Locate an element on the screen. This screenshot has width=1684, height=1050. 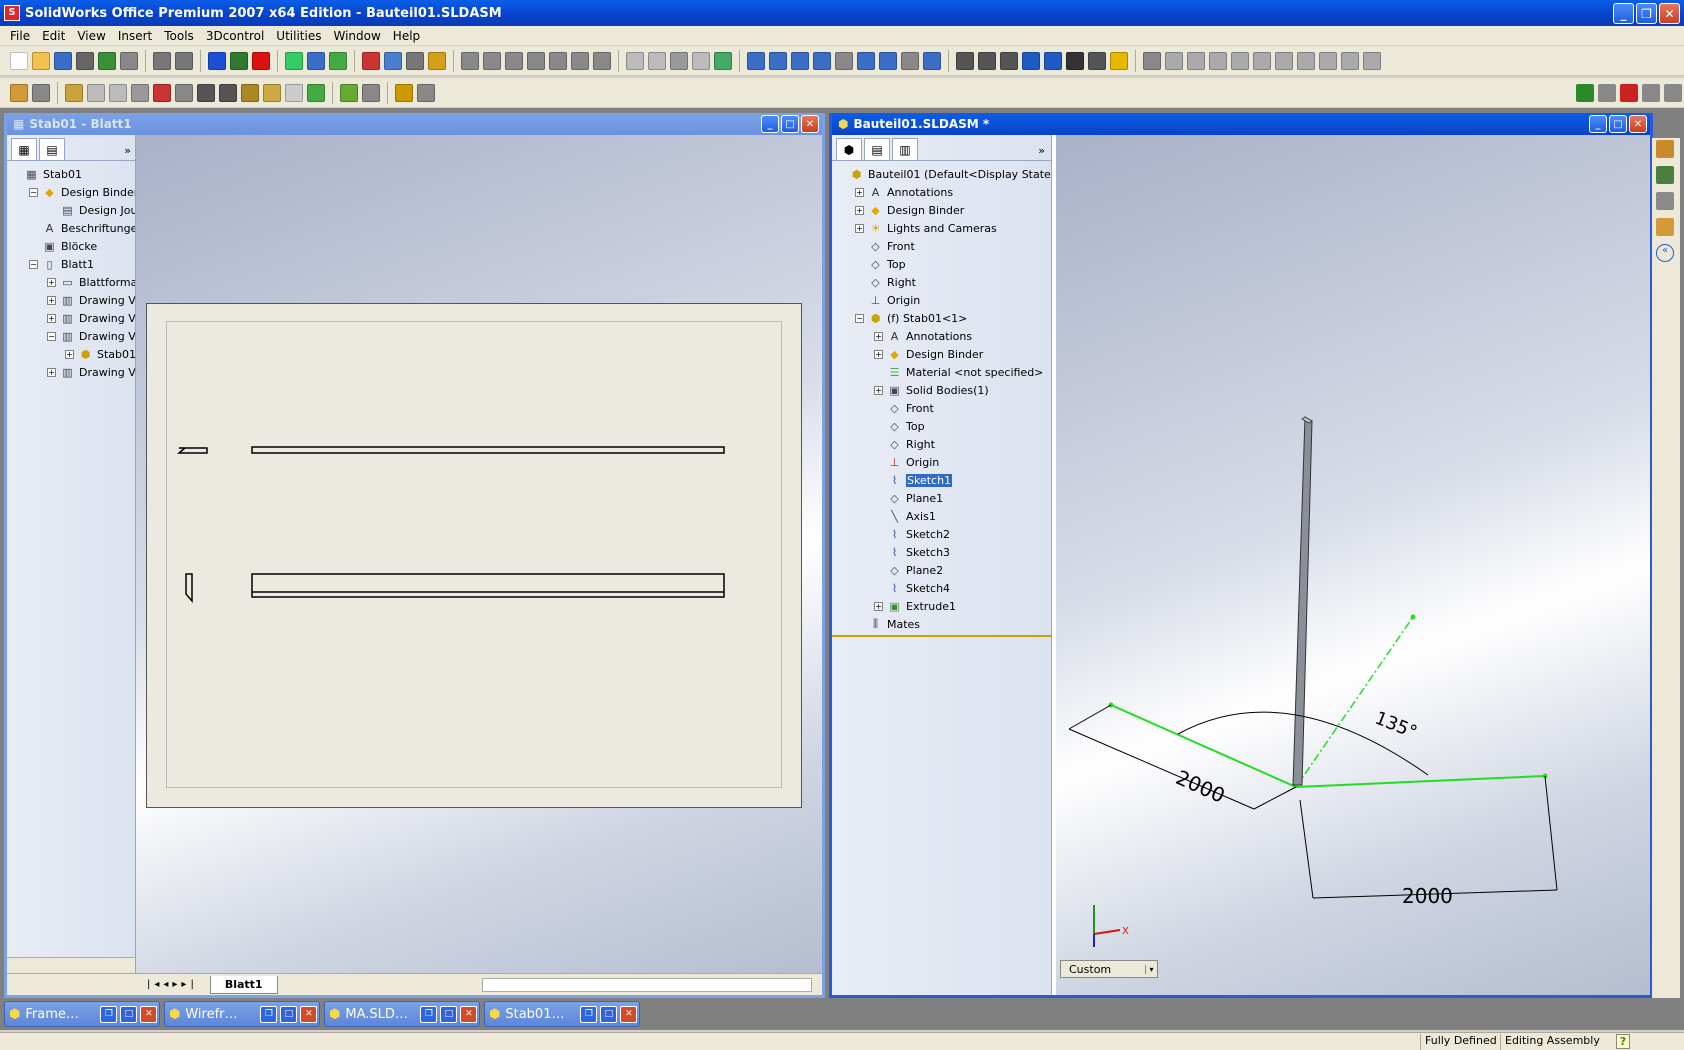
tree-node: − ⬢ (f) Stab01<1> is located at coordinates (941, 318).